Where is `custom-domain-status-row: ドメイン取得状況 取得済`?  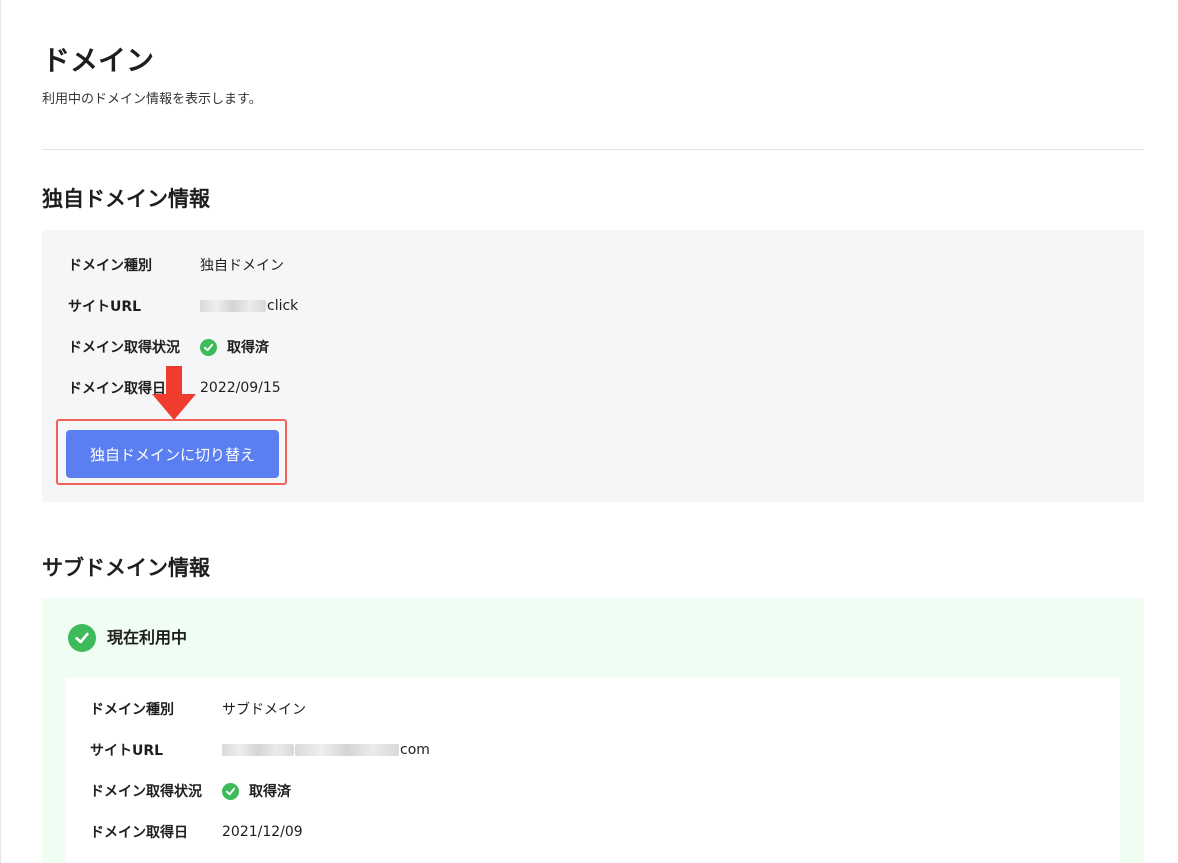
custom-domain-status-row: ドメイン取得状況 取得済 is located at coordinates (168, 347).